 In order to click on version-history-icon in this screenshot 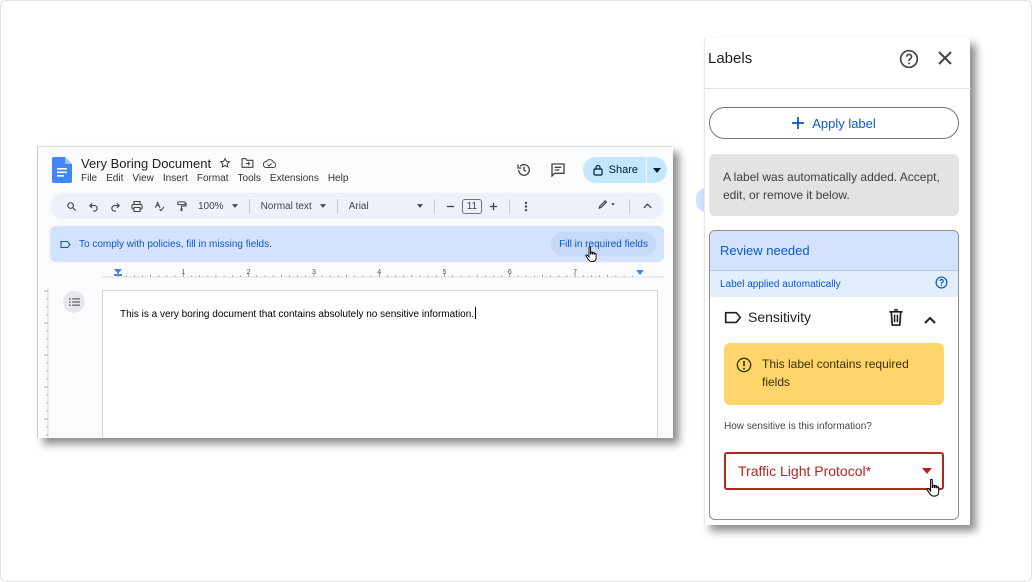, I will do `click(524, 170)`.